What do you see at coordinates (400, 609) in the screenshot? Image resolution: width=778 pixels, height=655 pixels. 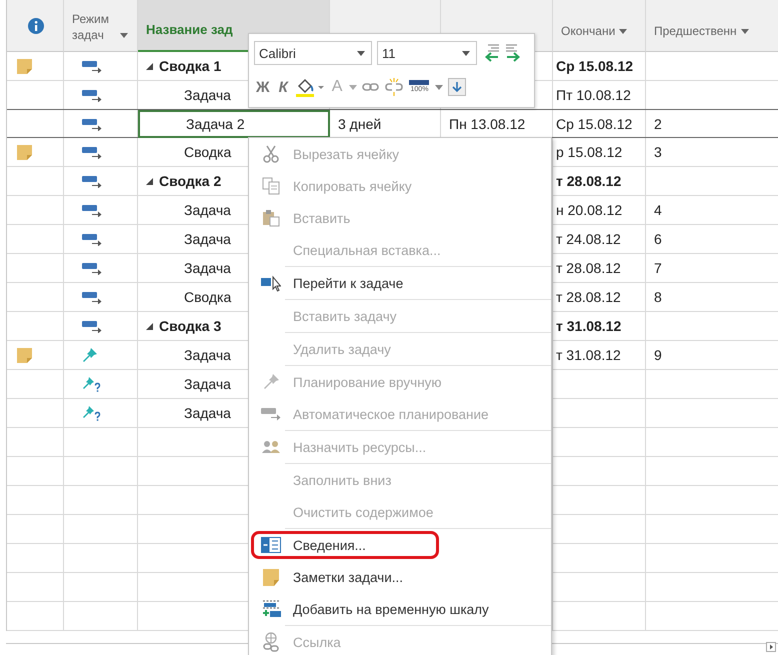 I see `menu-item: Добавить на временную шкалу` at bounding box center [400, 609].